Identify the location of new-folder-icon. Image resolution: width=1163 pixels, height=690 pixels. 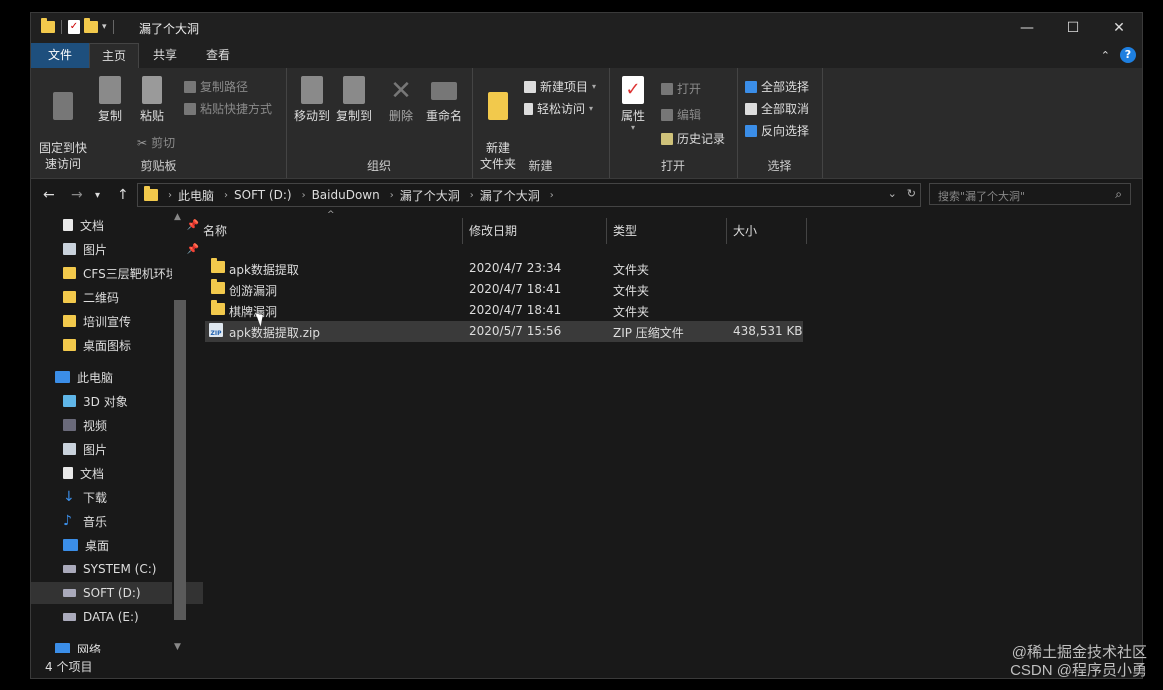
(498, 106).